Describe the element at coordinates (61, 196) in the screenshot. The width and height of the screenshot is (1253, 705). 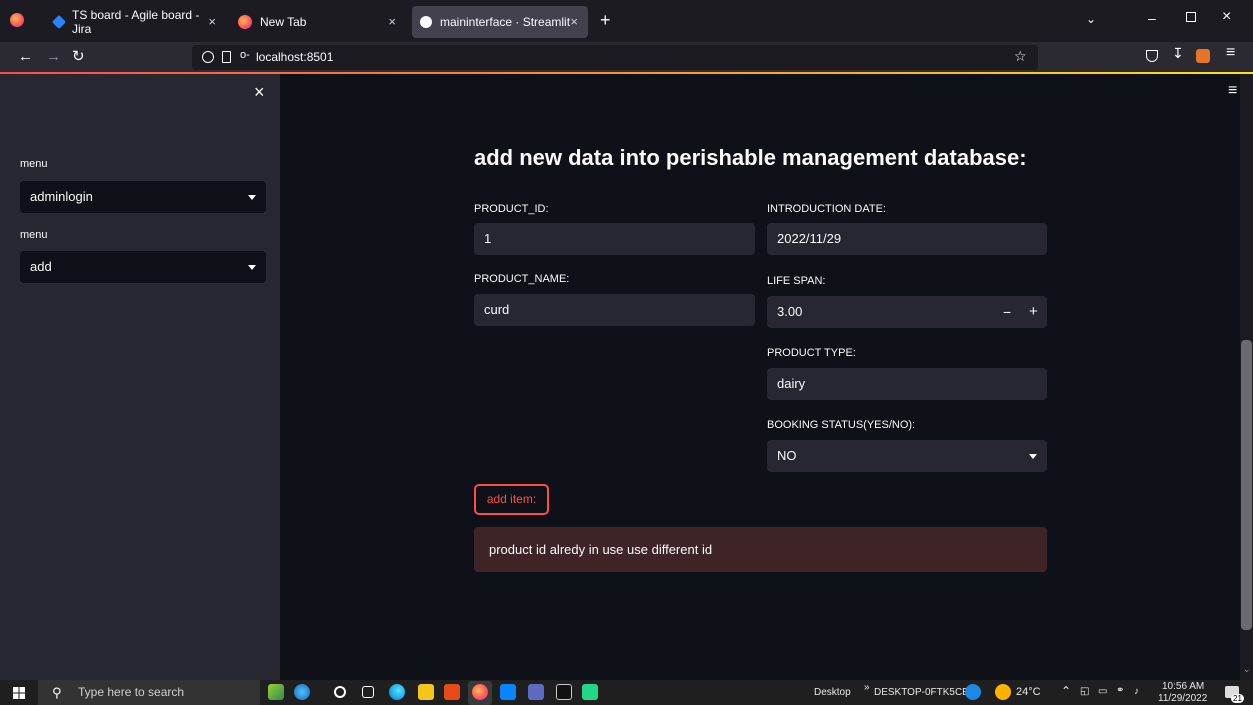
I see `select-value: adminlogin` at that location.